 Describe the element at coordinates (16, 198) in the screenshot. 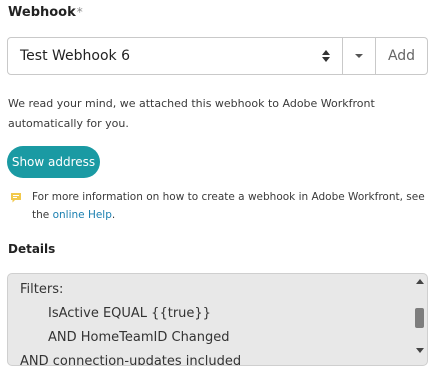

I see `comment-icon` at that location.